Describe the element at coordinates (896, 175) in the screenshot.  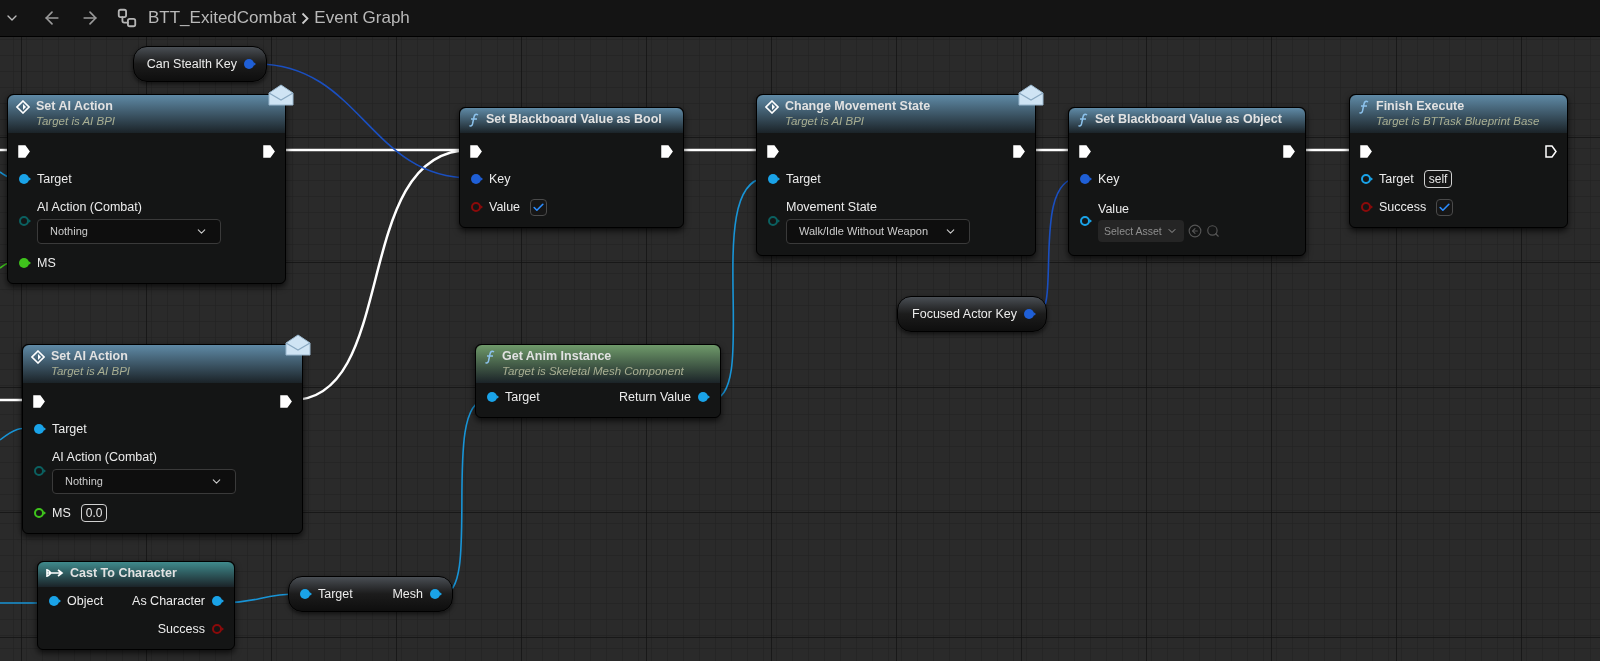
I see `function-node: Change Movement State Target is AI BPI Target Movement State Walk/Idle Without Weapon` at that location.